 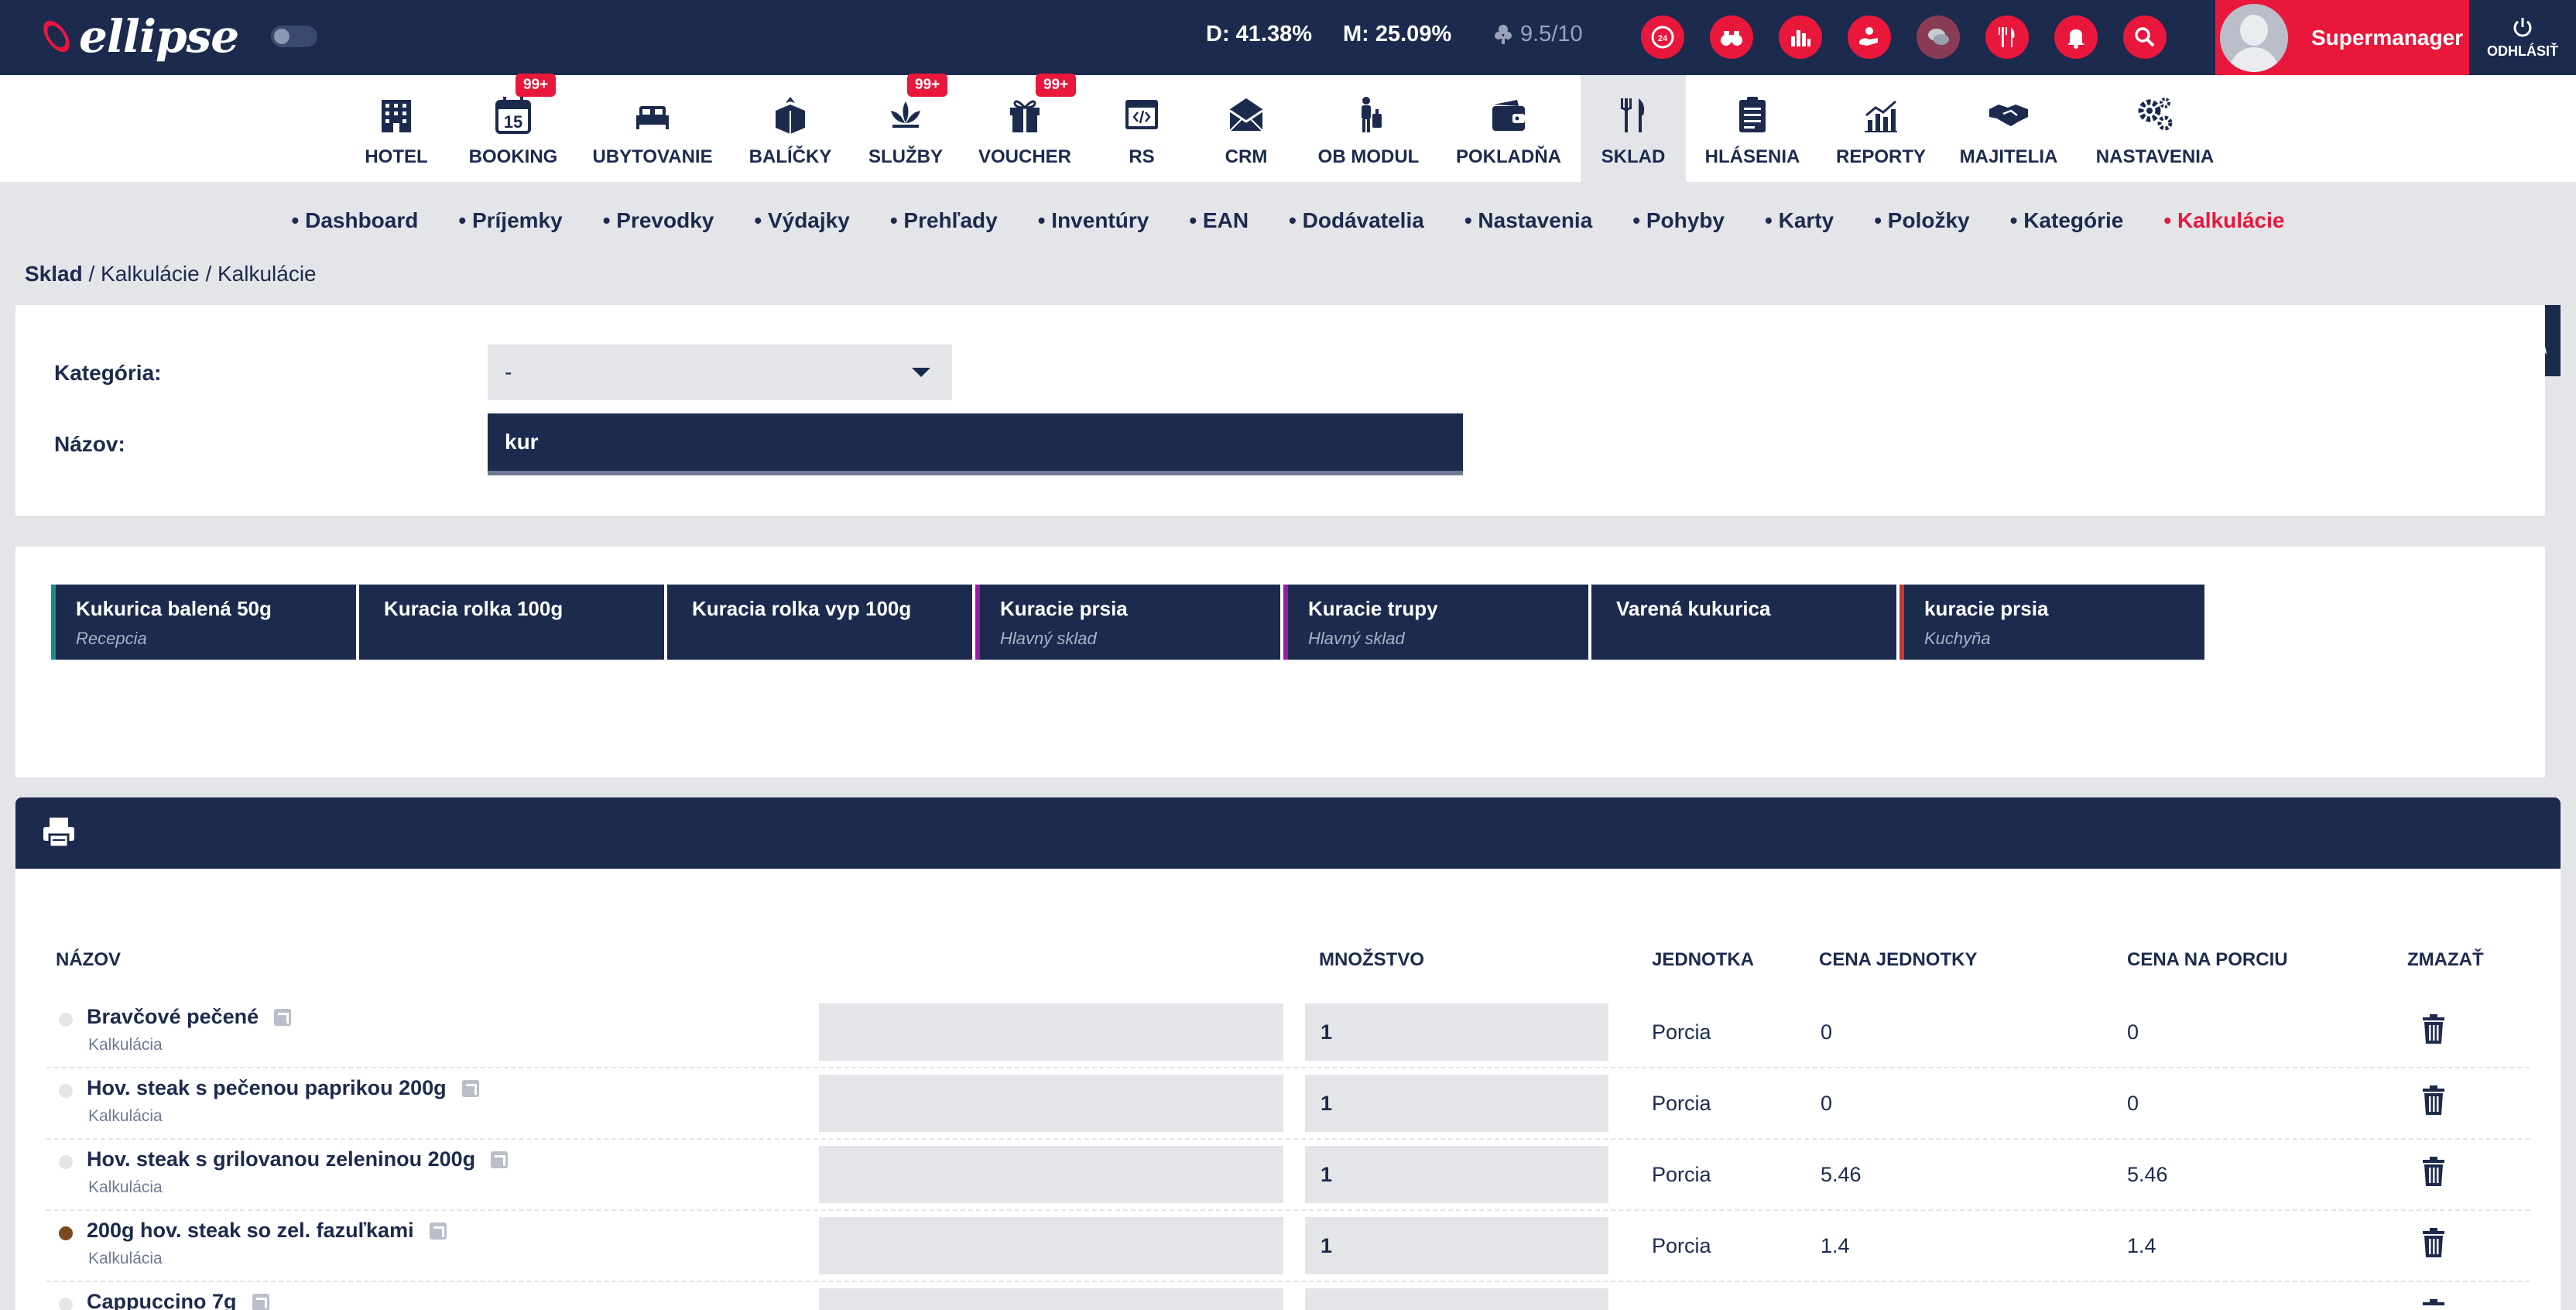 What do you see at coordinates (2051, 622) in the screenshot?
I see `result-tile: kuracie prsia Kuchyňa` at bounding box center [2051, 622].